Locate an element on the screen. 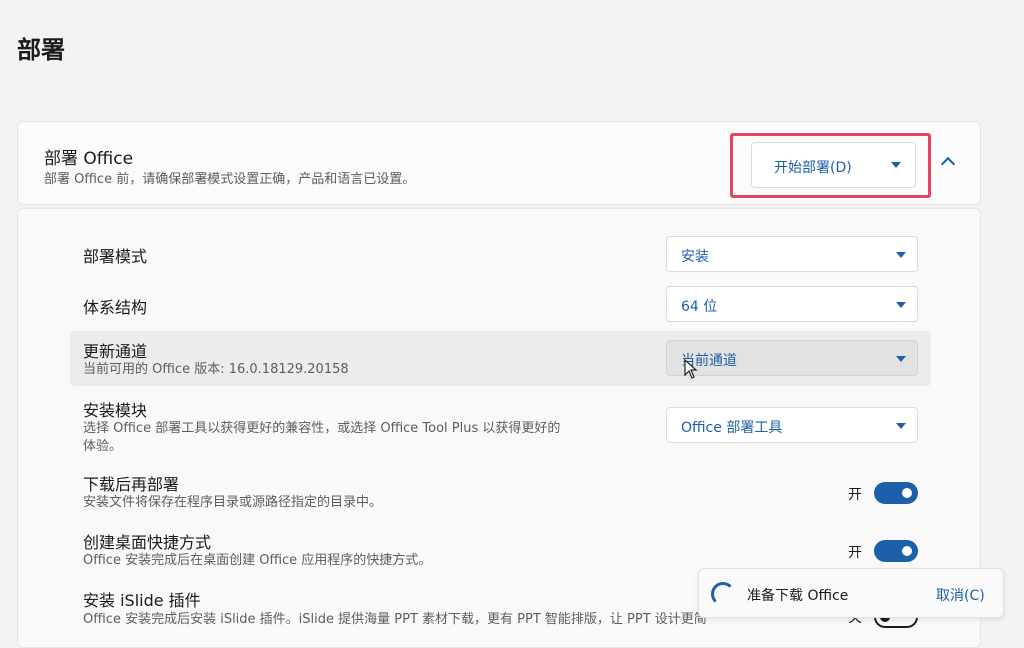 This screenshot has height=648, width=1024. deploy-mode-value: 安装 is located at coordinates (695, 257).